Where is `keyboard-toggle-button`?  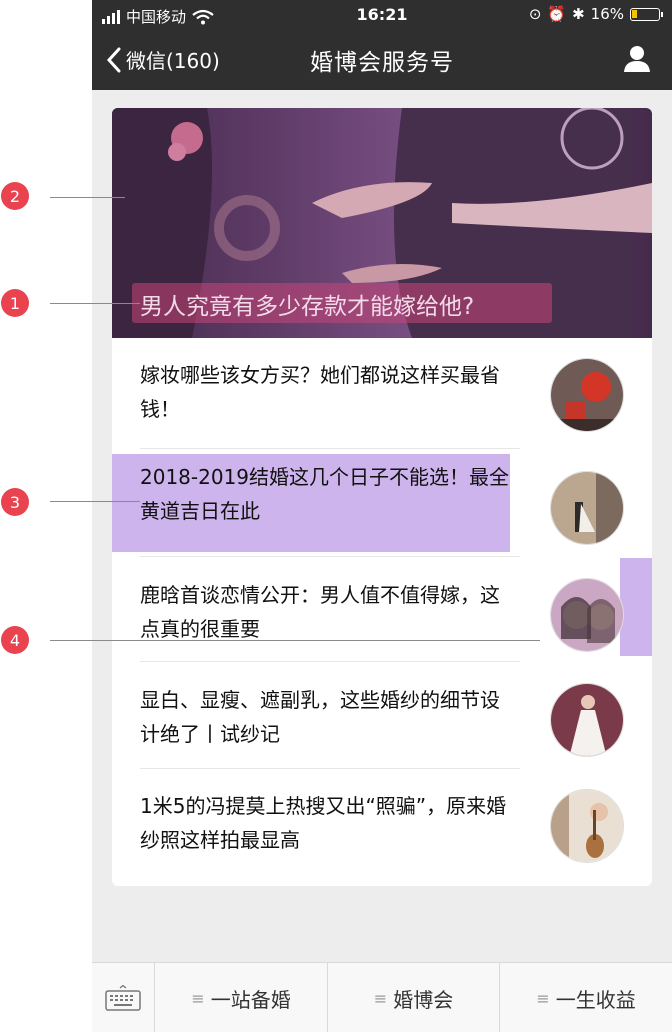 keyboard-toggle-button is located at coordinates (123, 997).